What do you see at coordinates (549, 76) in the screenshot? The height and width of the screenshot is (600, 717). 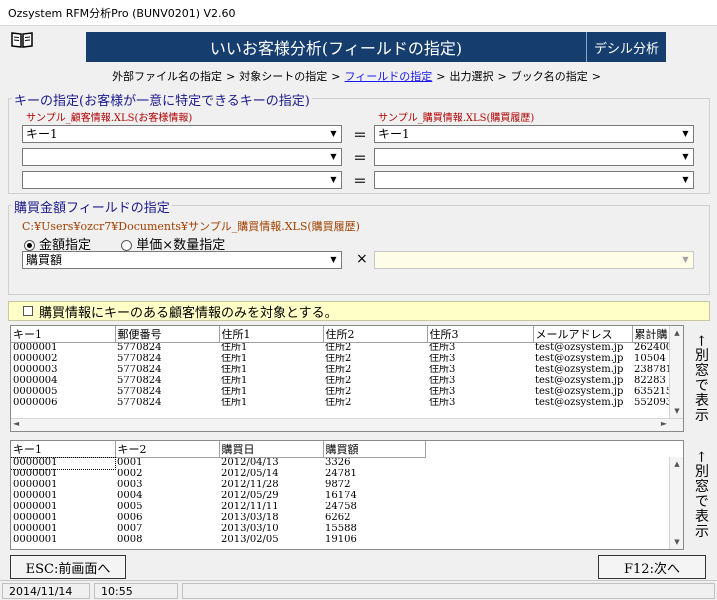 I see `breadcrumb-step-book: ブック名の指定` at bounding box center [549, 76].